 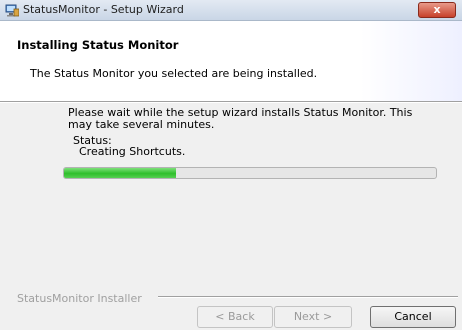 What do you see at coordinates (313, 317) in the screenshot?
I see `next-button: Next >` at bounding box center [313, 317].